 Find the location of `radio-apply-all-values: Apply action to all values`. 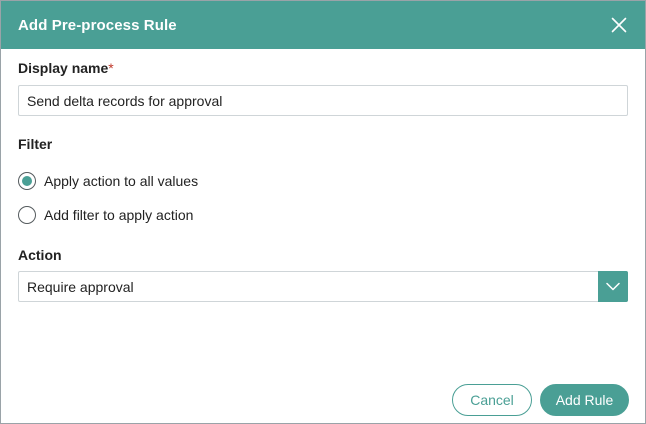

radio-apply-all-values: Apply action to all values is located at coordinates (108, 181).